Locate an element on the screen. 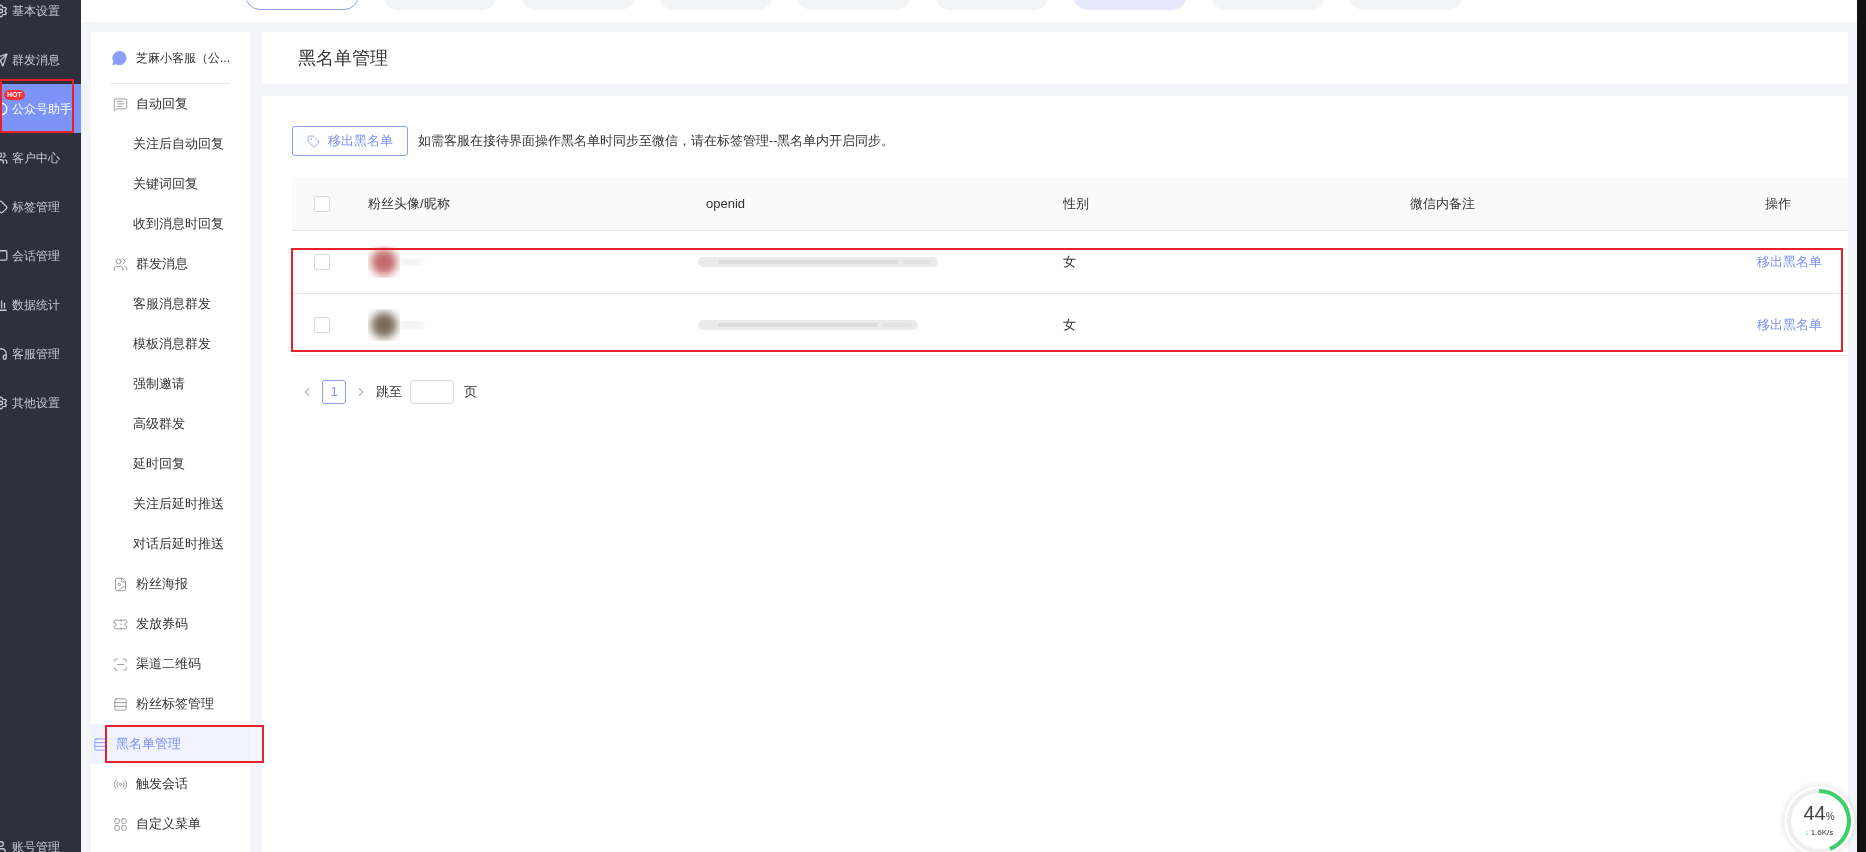  ticket-icon is located at coordinates (120, 624).